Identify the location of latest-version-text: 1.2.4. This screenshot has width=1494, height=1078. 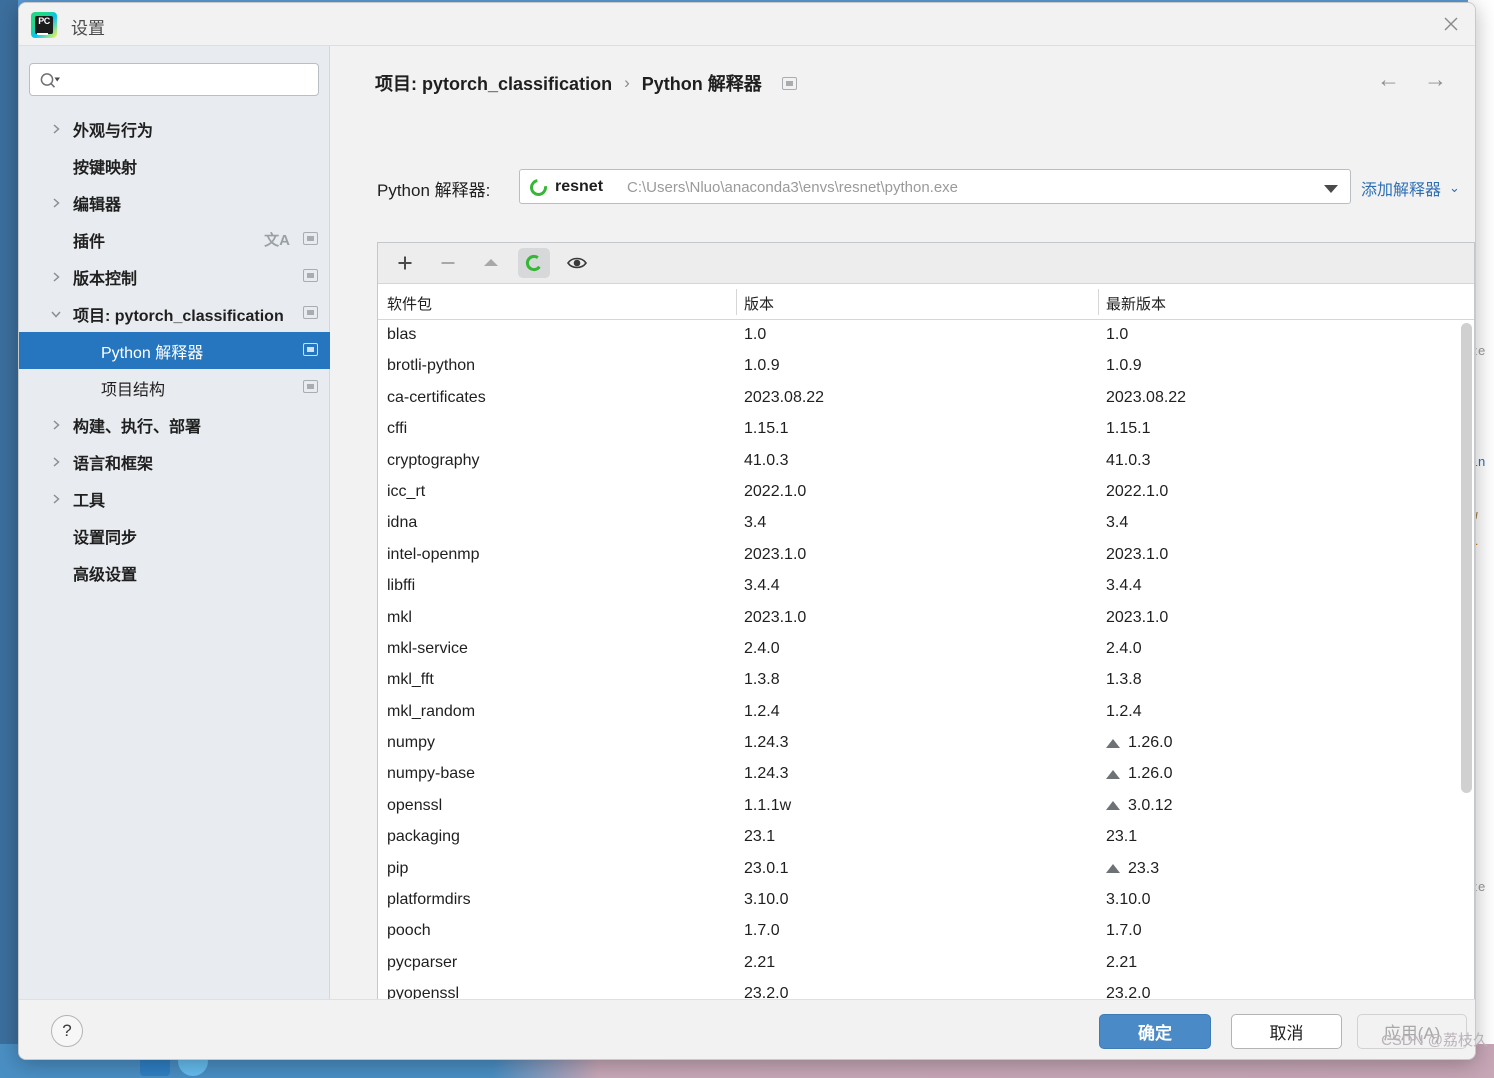
(1124, 711).